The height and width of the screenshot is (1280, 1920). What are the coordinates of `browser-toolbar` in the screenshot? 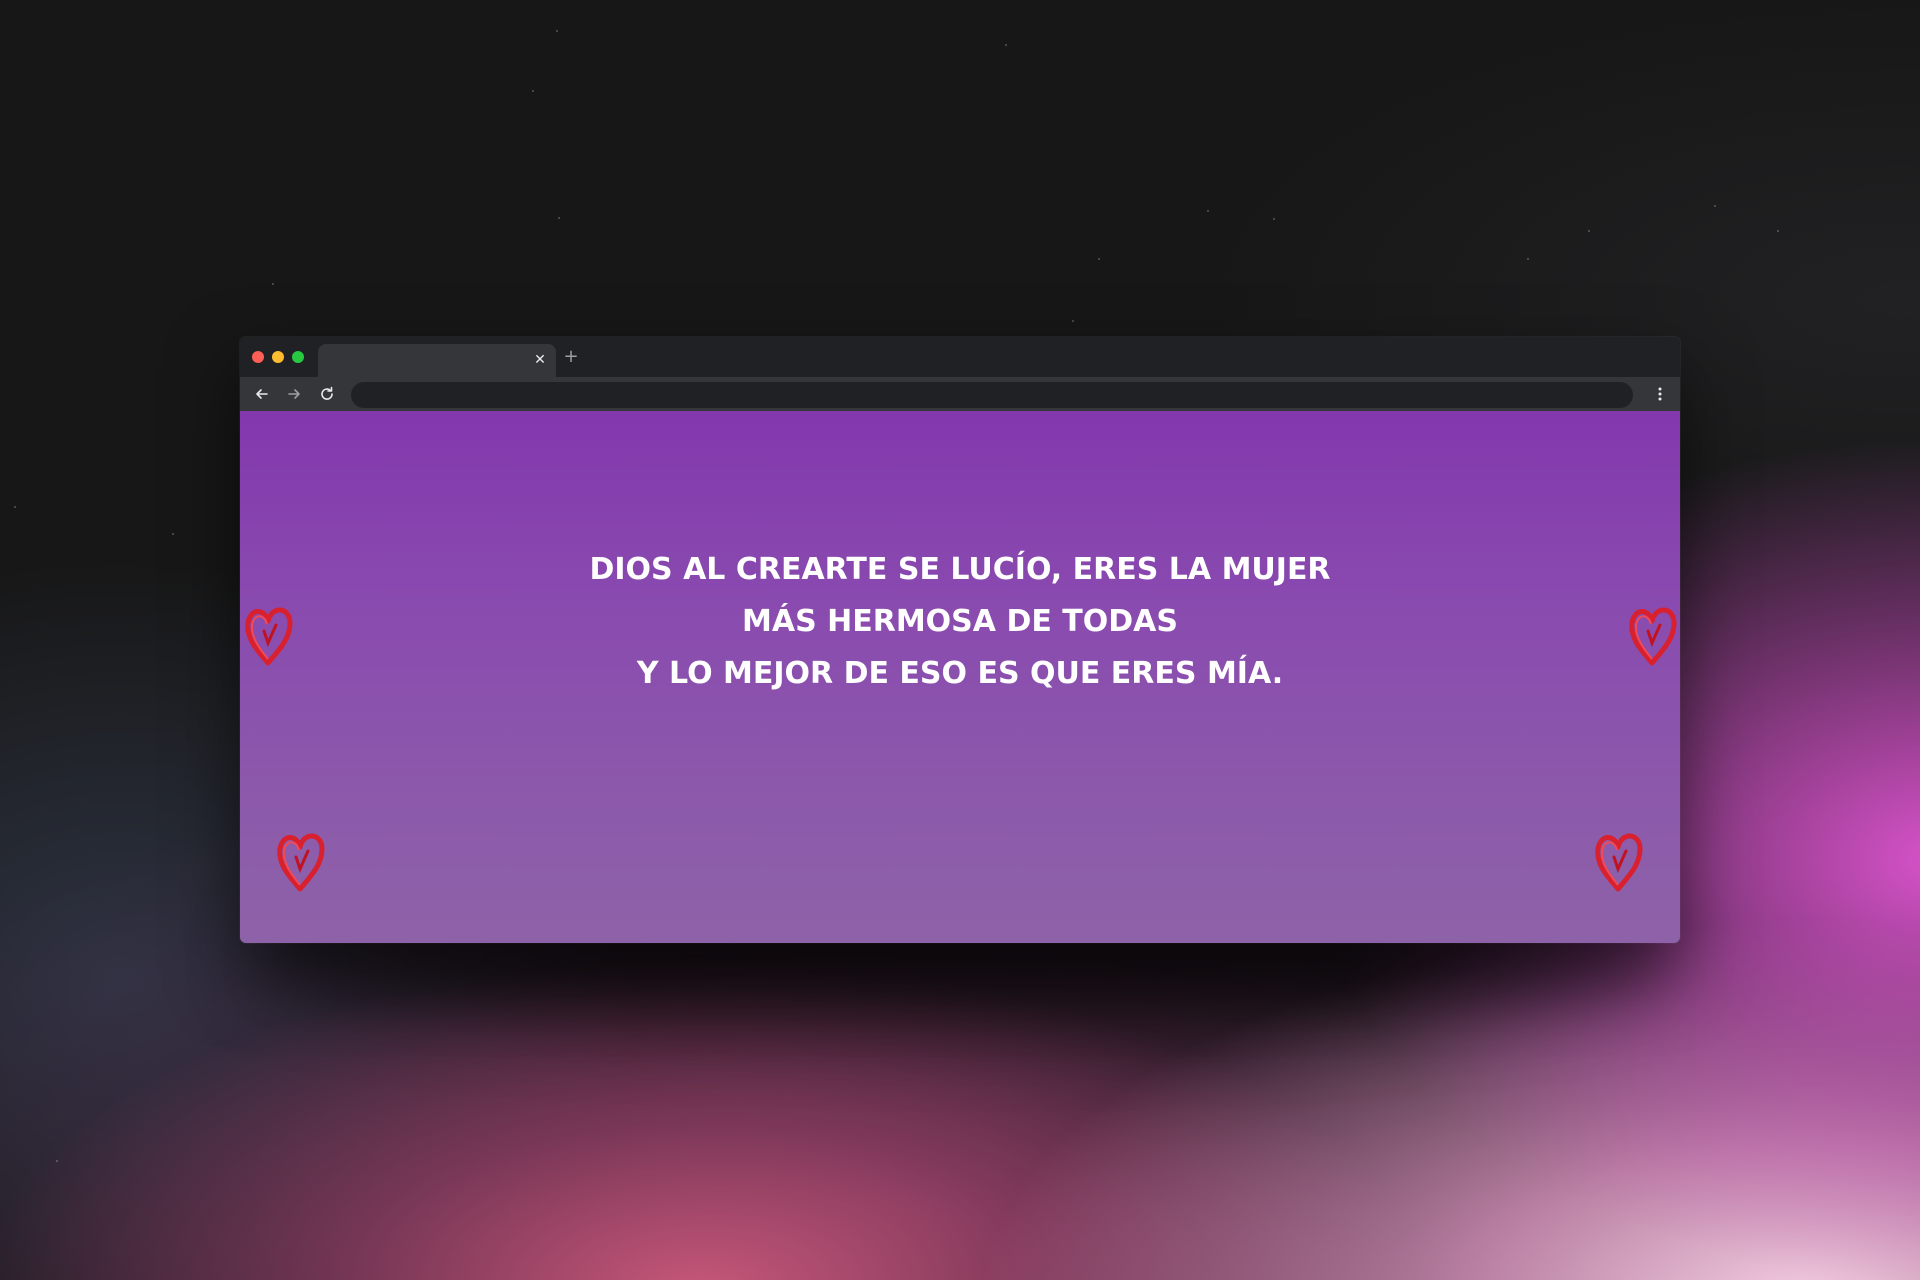 It's located at (960, 394).